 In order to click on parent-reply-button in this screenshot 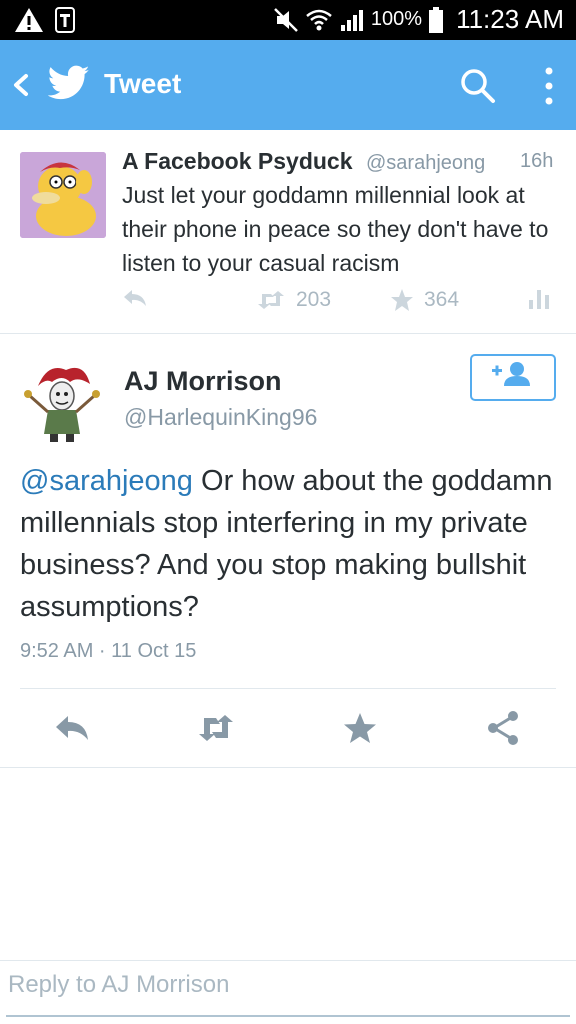, I will do `click(135, 298)`.